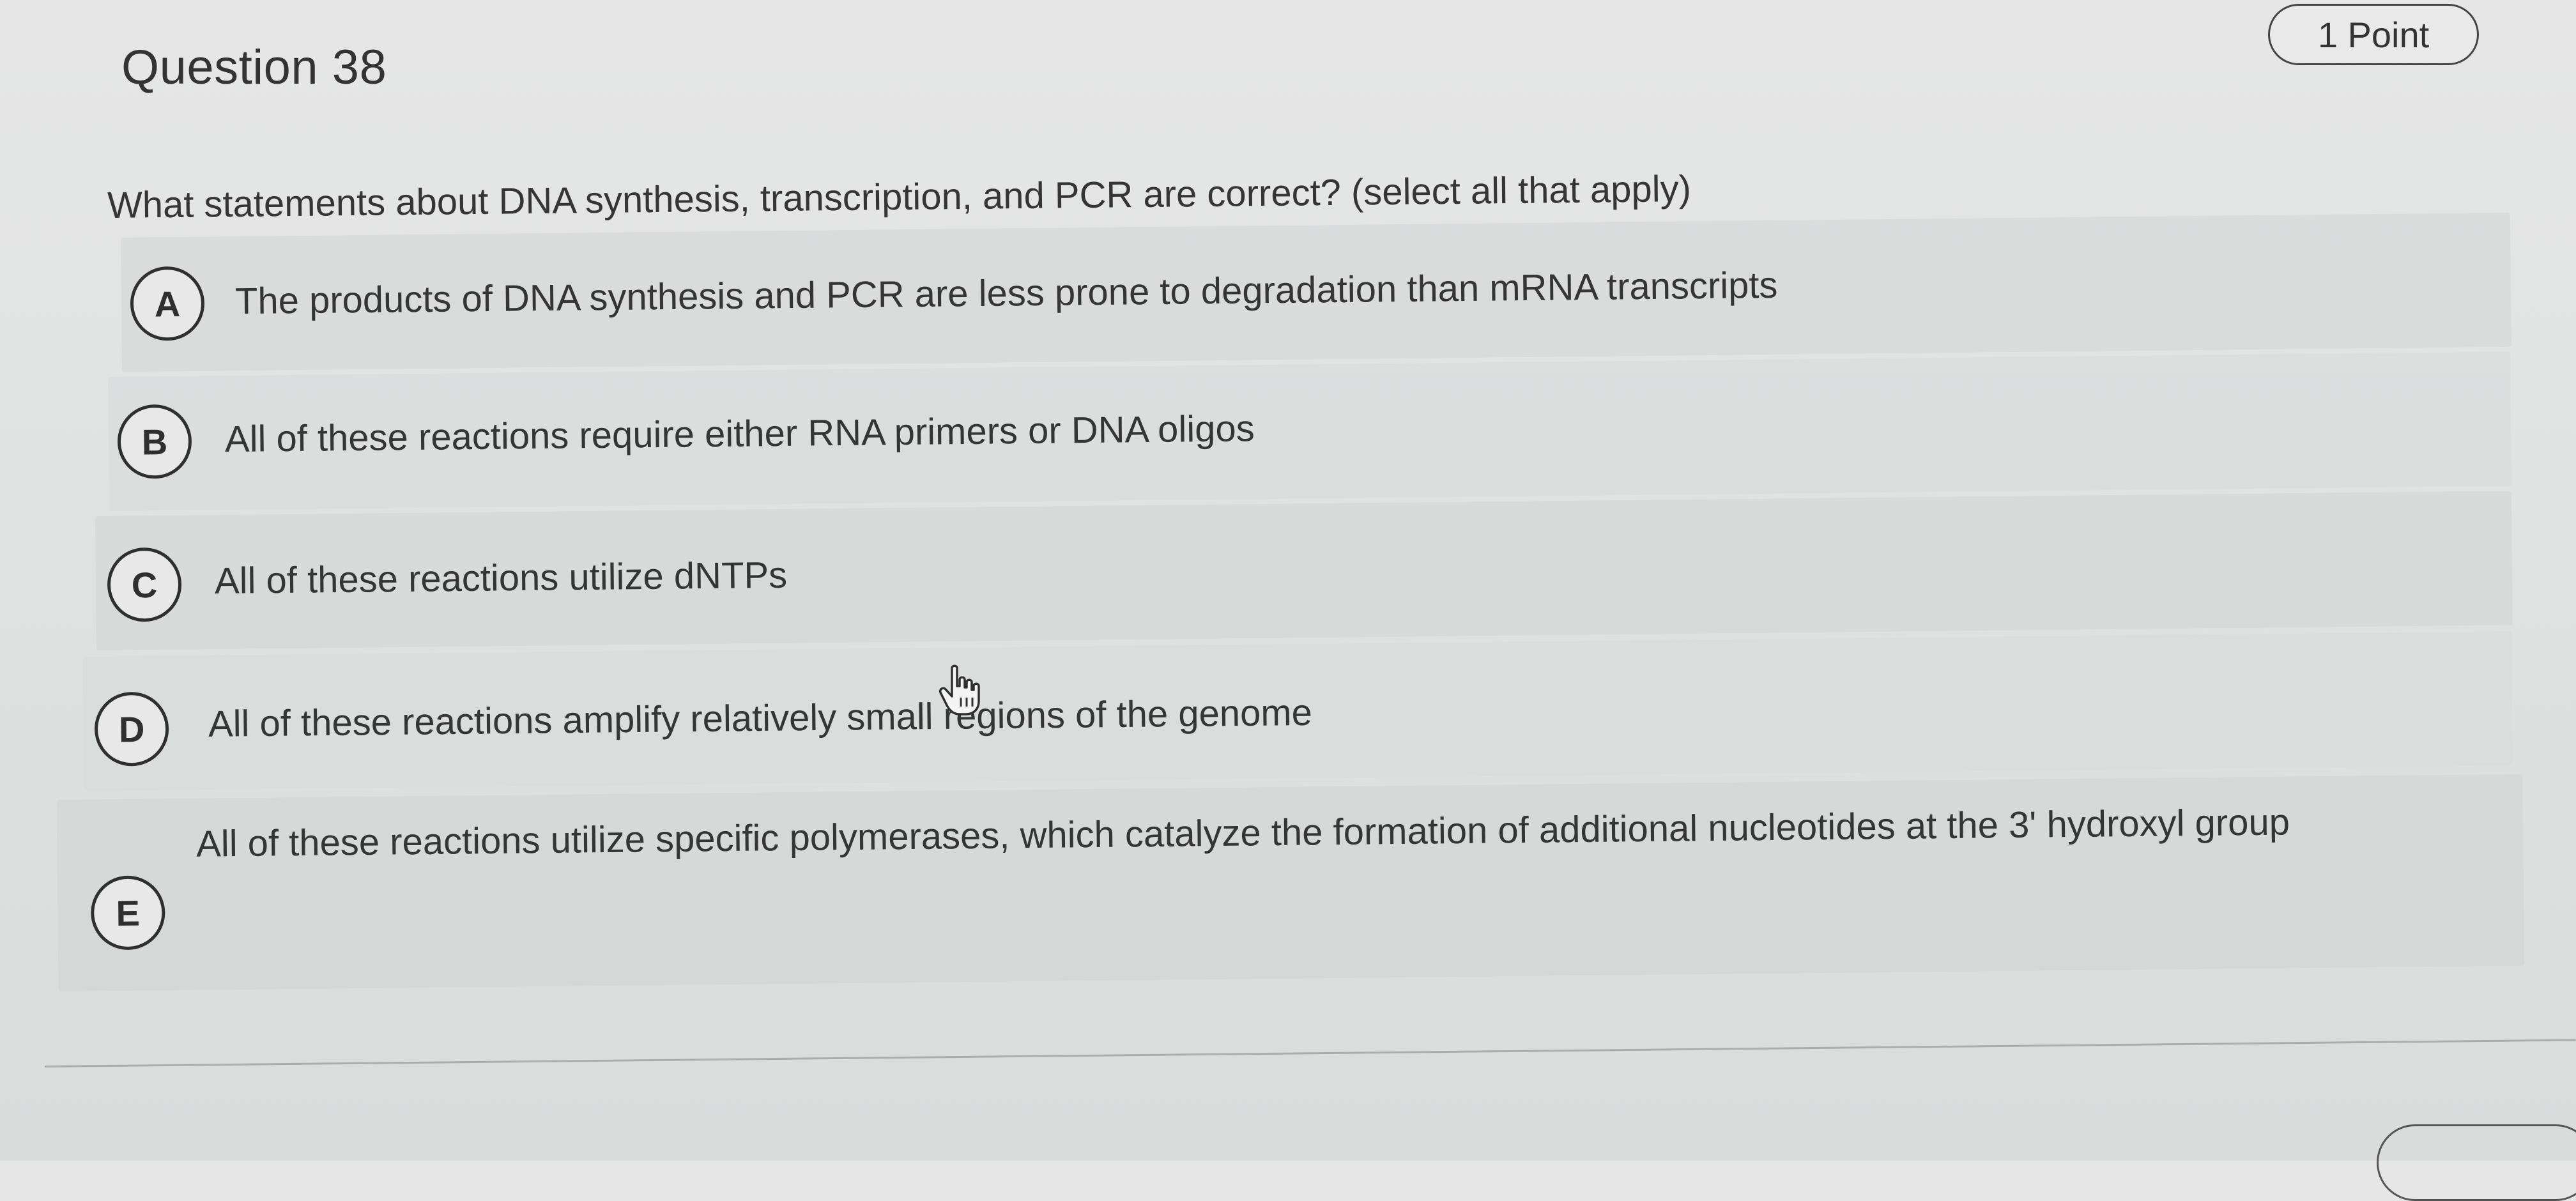 This screenshot has width=2576, height=1201. I want to click on choice-c-text: All of these reactions utilize dNTPs, so click(501, 578).